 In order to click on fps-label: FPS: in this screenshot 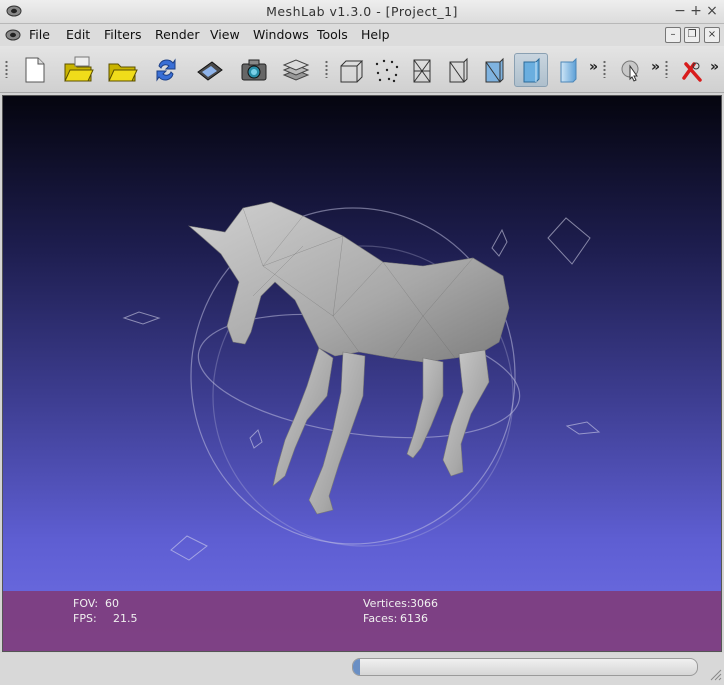, I will do `click(85, 618)`.